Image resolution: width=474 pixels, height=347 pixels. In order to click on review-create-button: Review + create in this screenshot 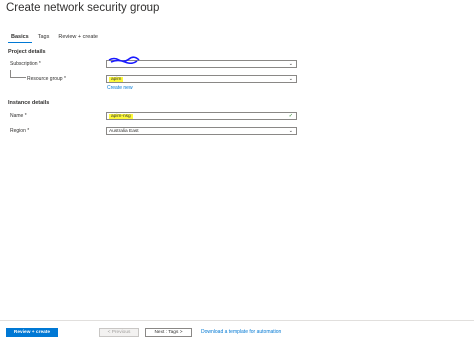, I will do `click(32, 332)`.